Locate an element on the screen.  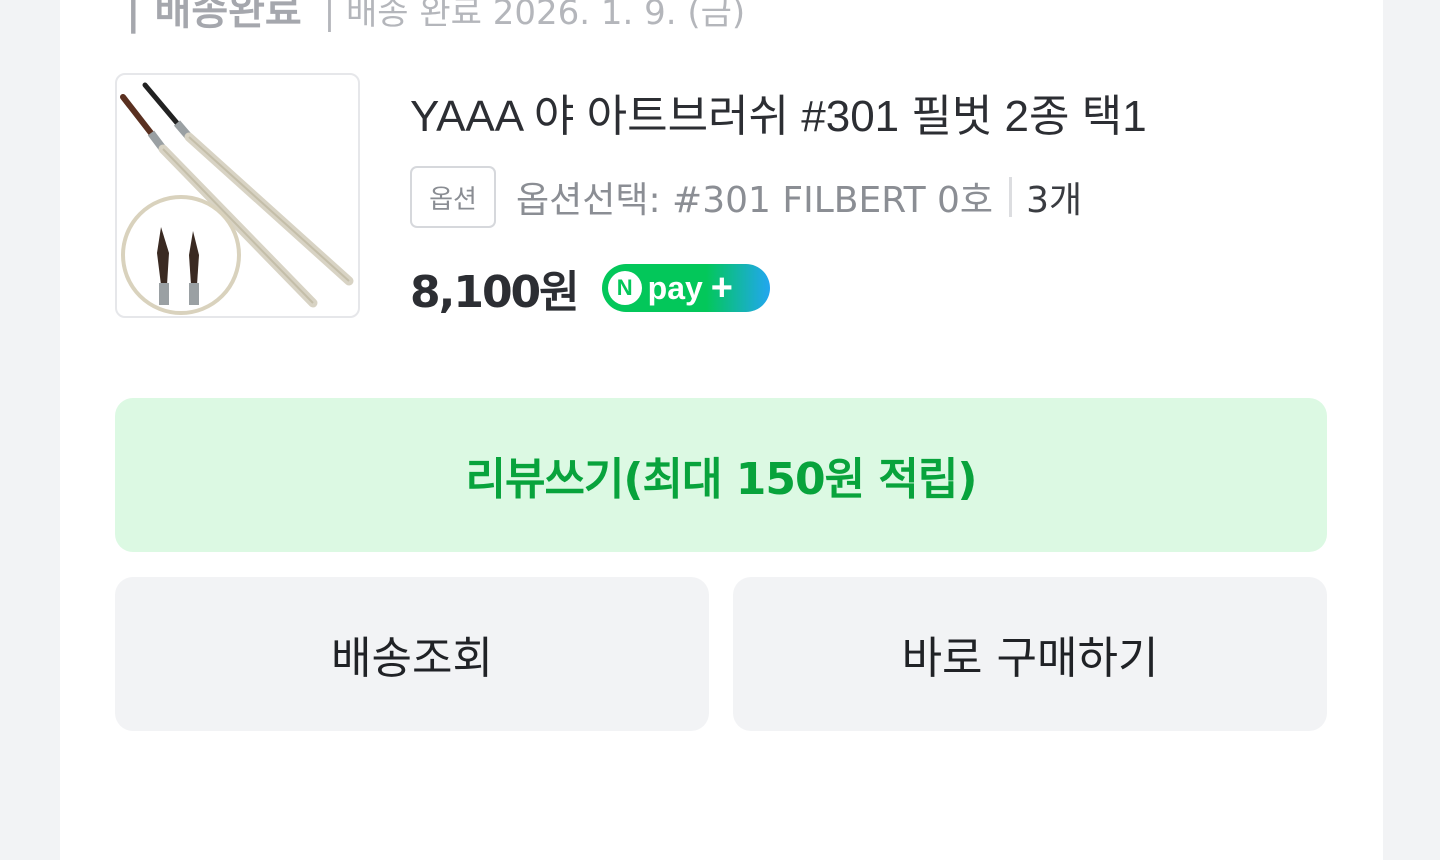
buy-now-button: 바로 구매하기 is located at coordinates (1030, 654).